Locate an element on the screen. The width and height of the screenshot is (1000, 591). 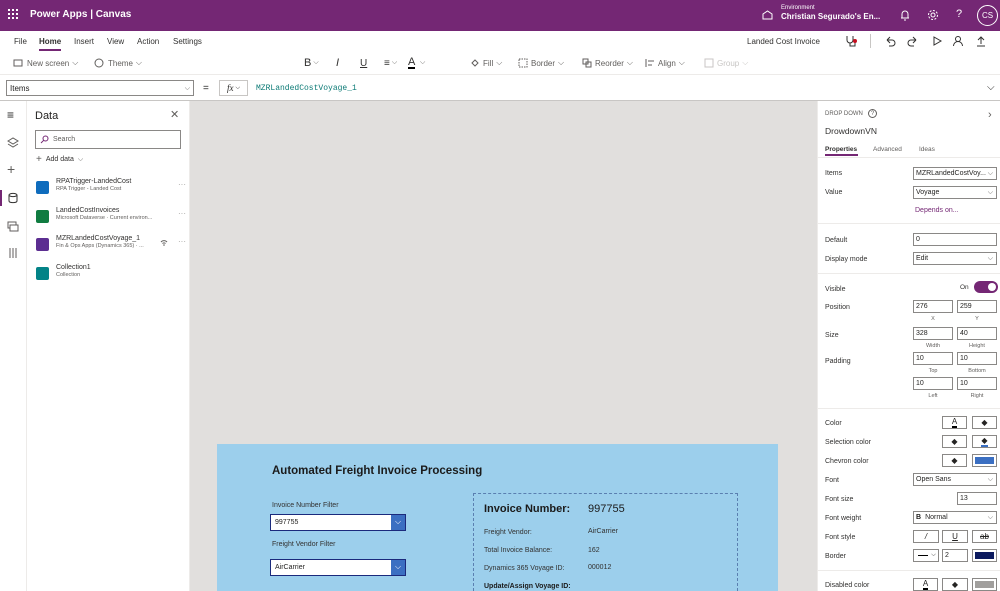
media-icon is located at coordinates (13, 226).